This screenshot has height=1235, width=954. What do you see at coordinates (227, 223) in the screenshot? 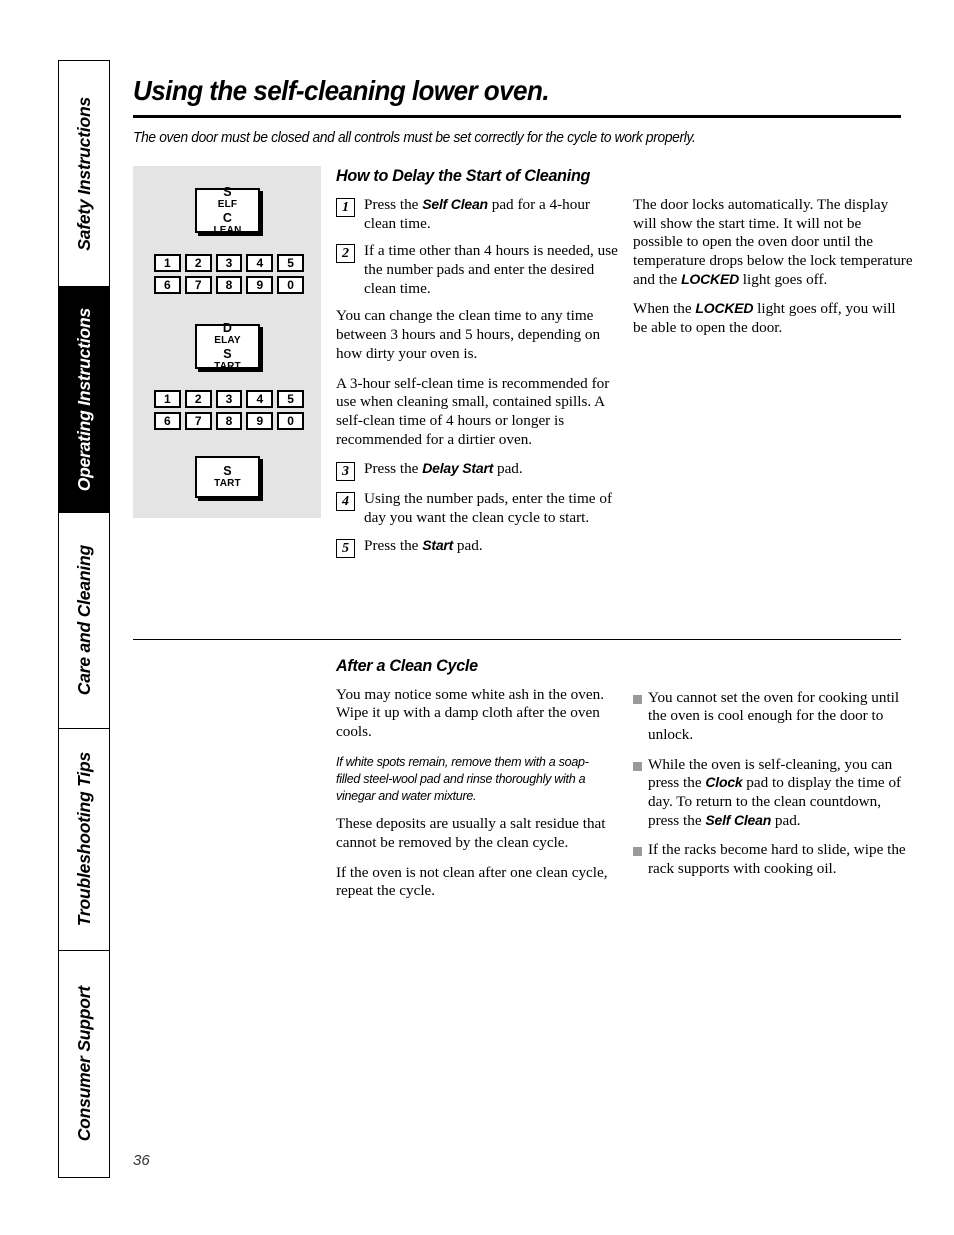
I see `self-clean-pad-label-line2: C LEAN` at bounding box center [227, 223].